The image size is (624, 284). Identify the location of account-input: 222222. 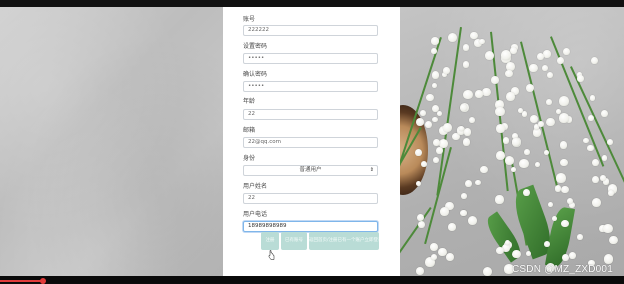
(310, 30).